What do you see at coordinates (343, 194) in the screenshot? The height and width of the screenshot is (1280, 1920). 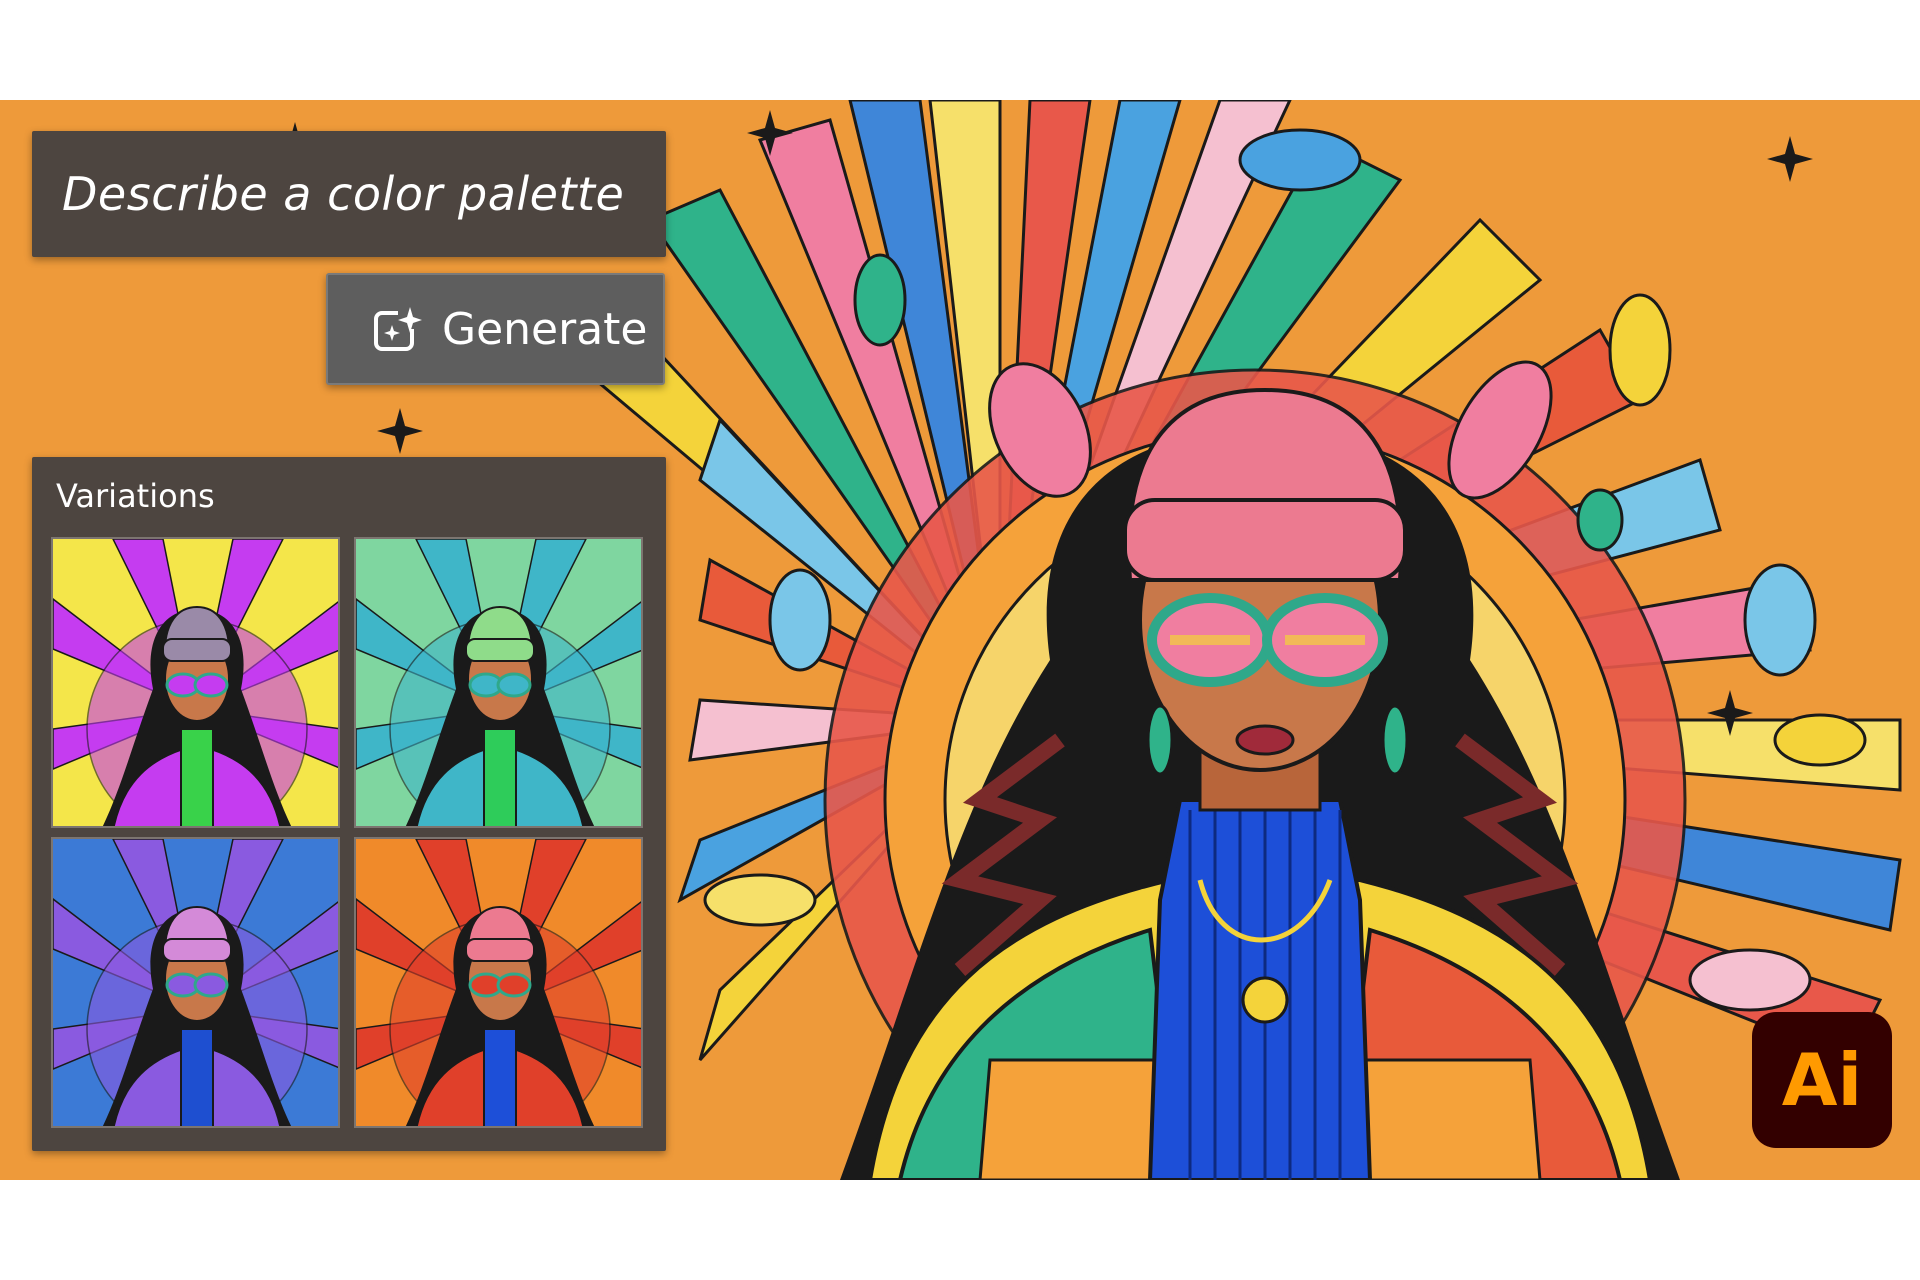 I see `prompt-text: Describe a color palette` at bounding box center [343, 194].